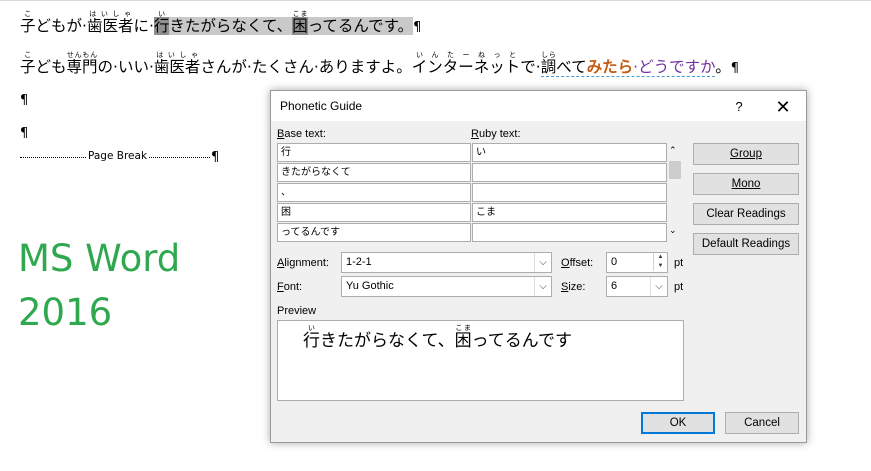  I want to click on offset-unit: pt, so click(679, 263).